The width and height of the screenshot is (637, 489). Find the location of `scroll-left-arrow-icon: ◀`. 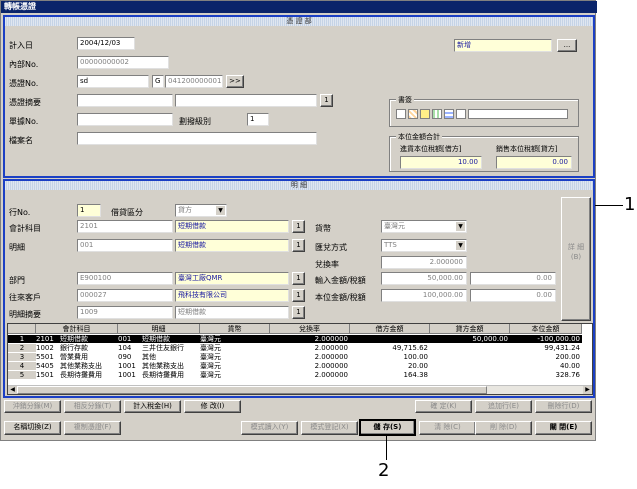

scroll-left-arrow-icon: ◀ is located at coordinates (12, 390).